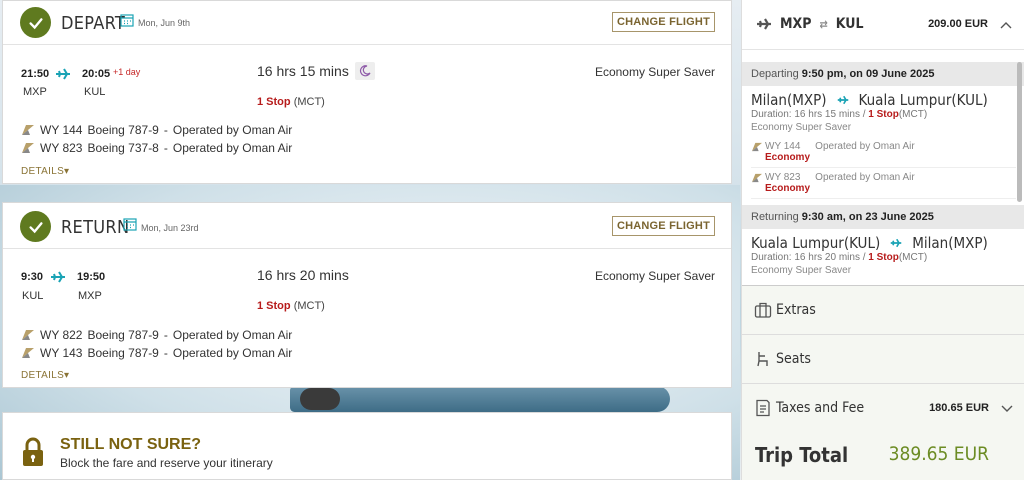 The image size is (1024, 480). I want to click on origin-code: KUL, so click(33, 296).